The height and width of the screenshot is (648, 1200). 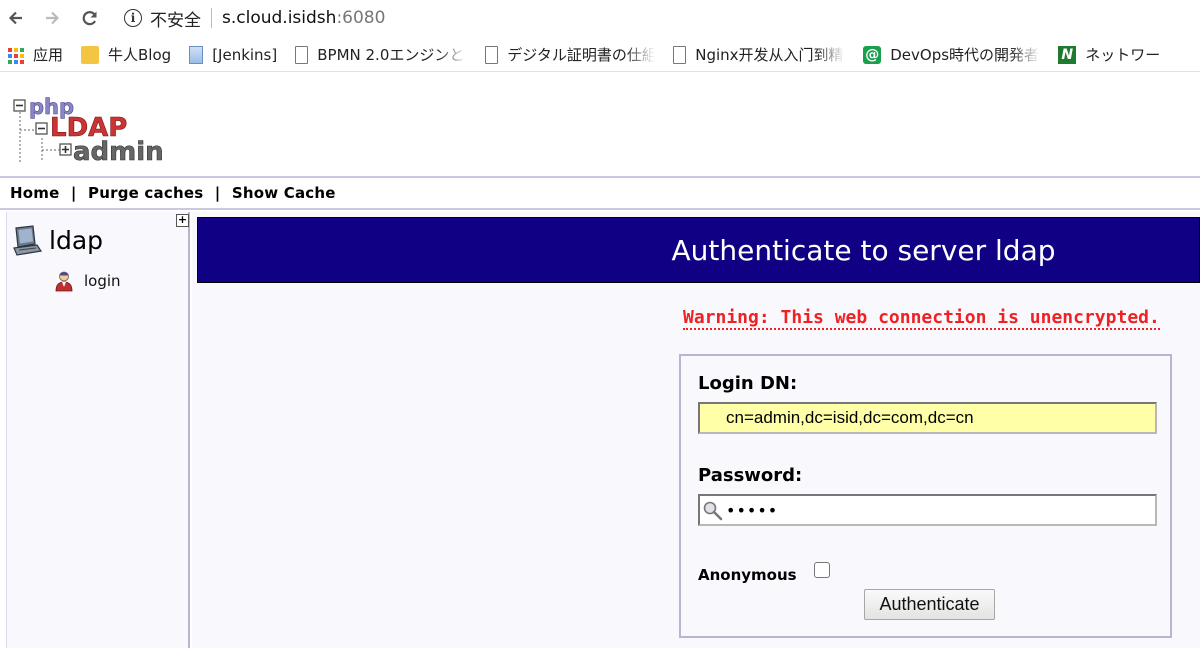 What do you see at coordinates (90, 18) in the screenshot?
I see `reload-icon` at bounding box center [90, 18].